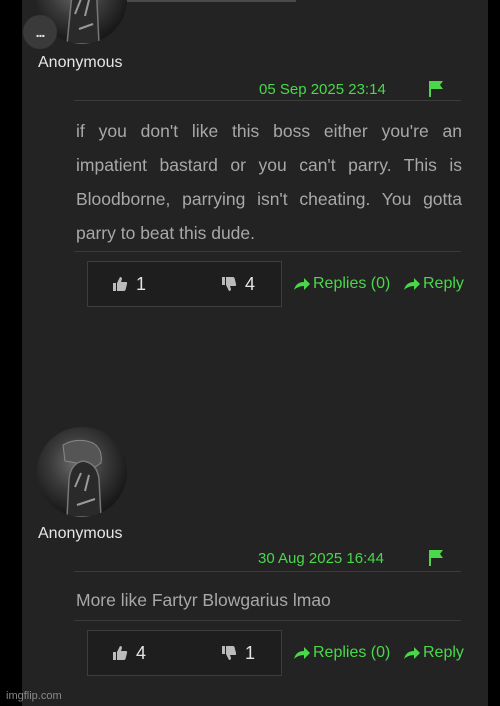  I want to click on watermark: imgflip.com, so click(34, 696).